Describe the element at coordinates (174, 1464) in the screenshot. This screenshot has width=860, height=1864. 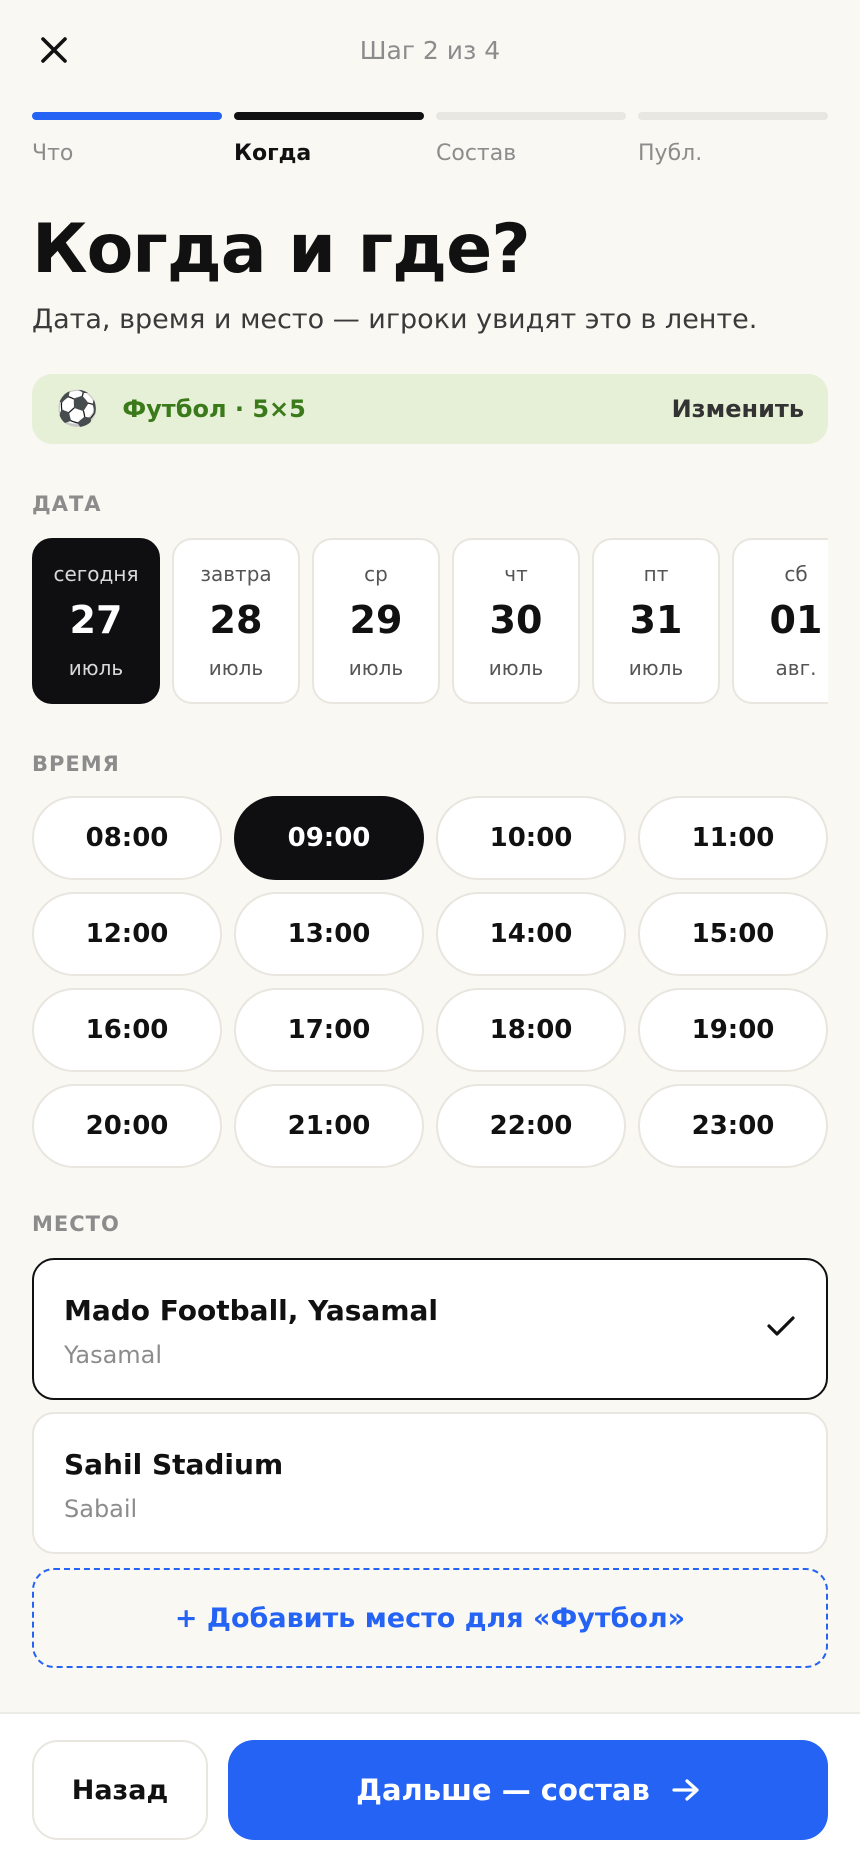
I see `venue-name: Sahil Stadium` at that location.